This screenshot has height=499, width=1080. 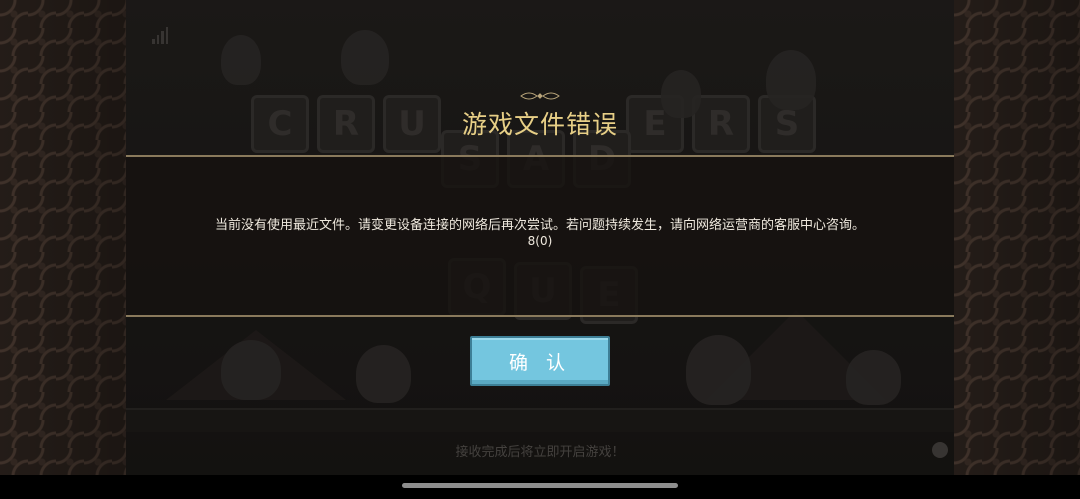 I want to click on confirm-button: 确 认, so click(x=540, y=361).